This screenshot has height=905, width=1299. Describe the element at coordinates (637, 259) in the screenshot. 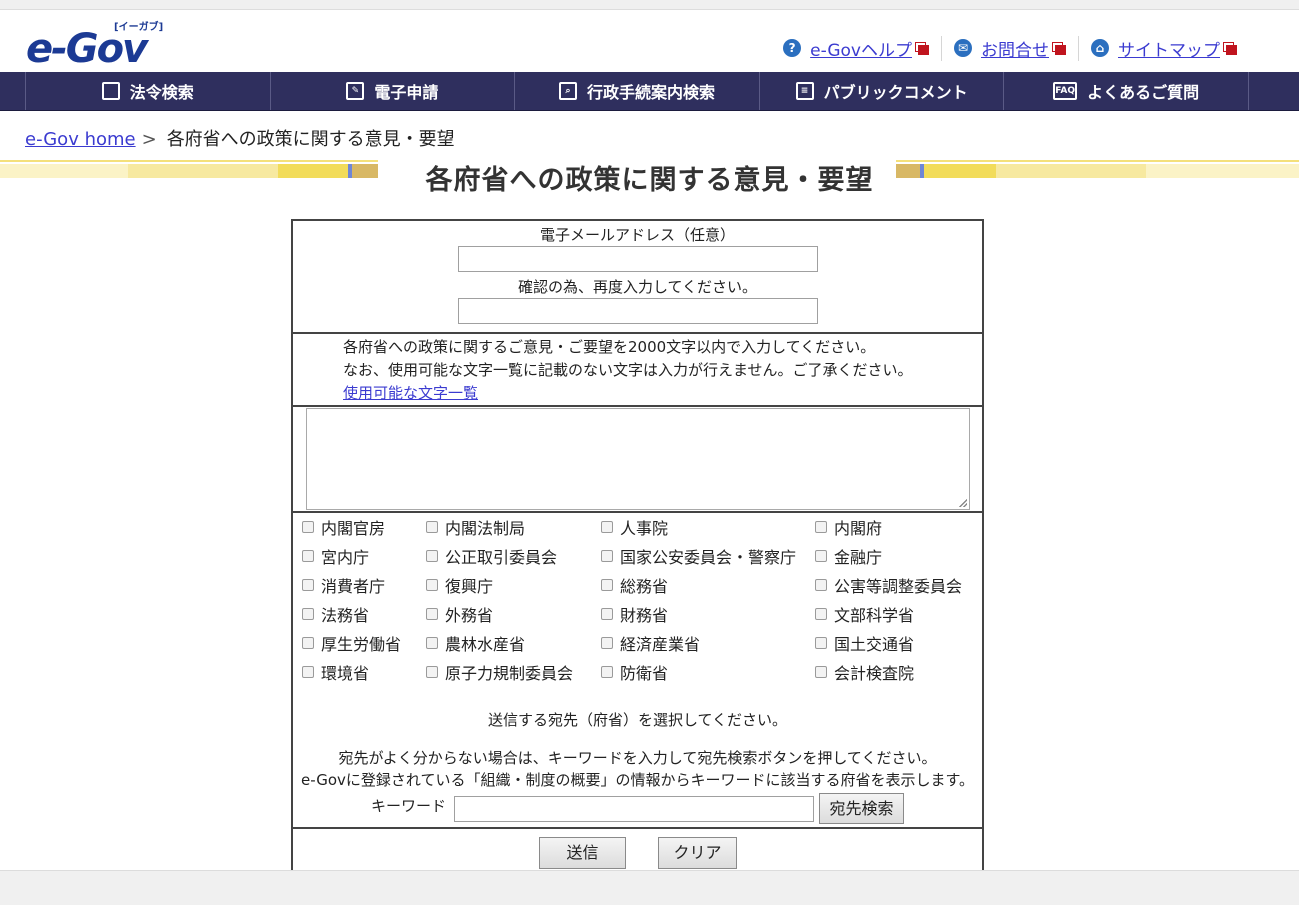

I see `email-input` at that location.